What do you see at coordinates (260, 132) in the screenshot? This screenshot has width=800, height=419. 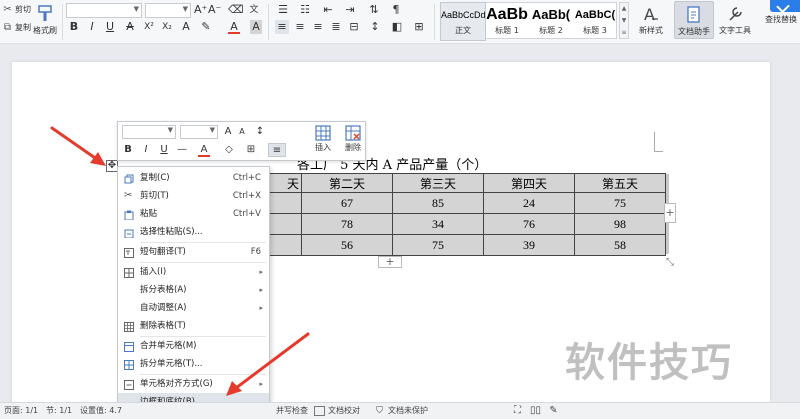 I see `mini-line-spacing-icon: ↕` at bounding box center [260, 132].